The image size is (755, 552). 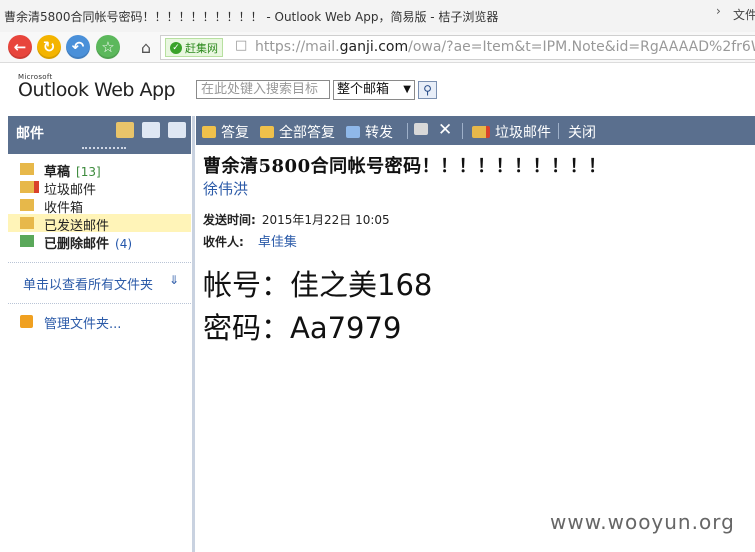 I want to click on mail-icon, so click(x=125, y=130).